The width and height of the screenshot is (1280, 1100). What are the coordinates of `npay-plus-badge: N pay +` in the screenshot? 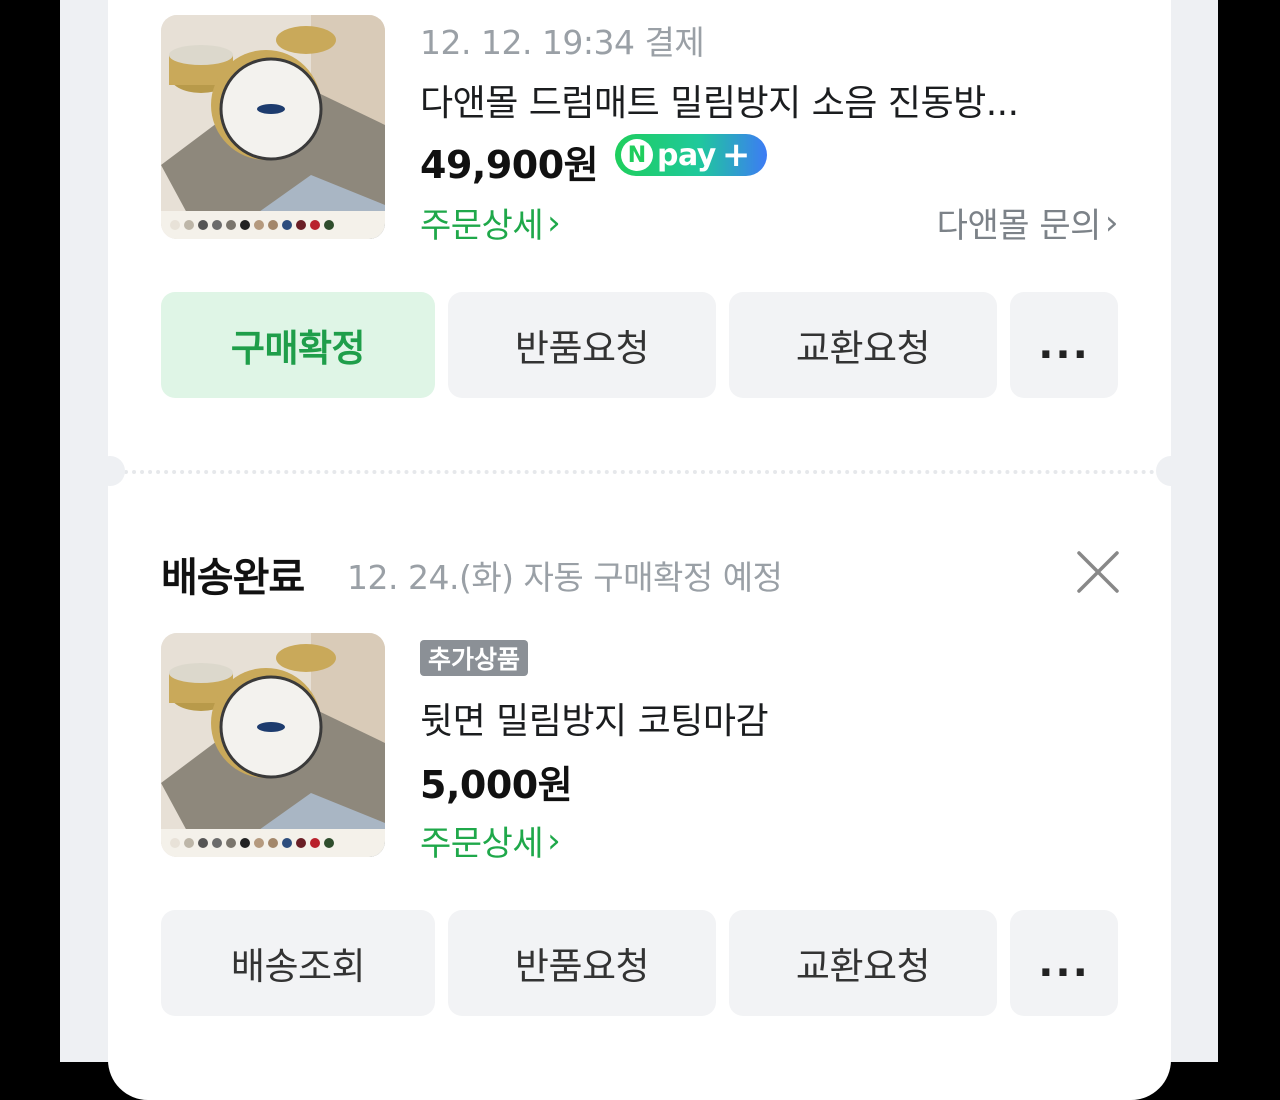 It's located at (691, 155).